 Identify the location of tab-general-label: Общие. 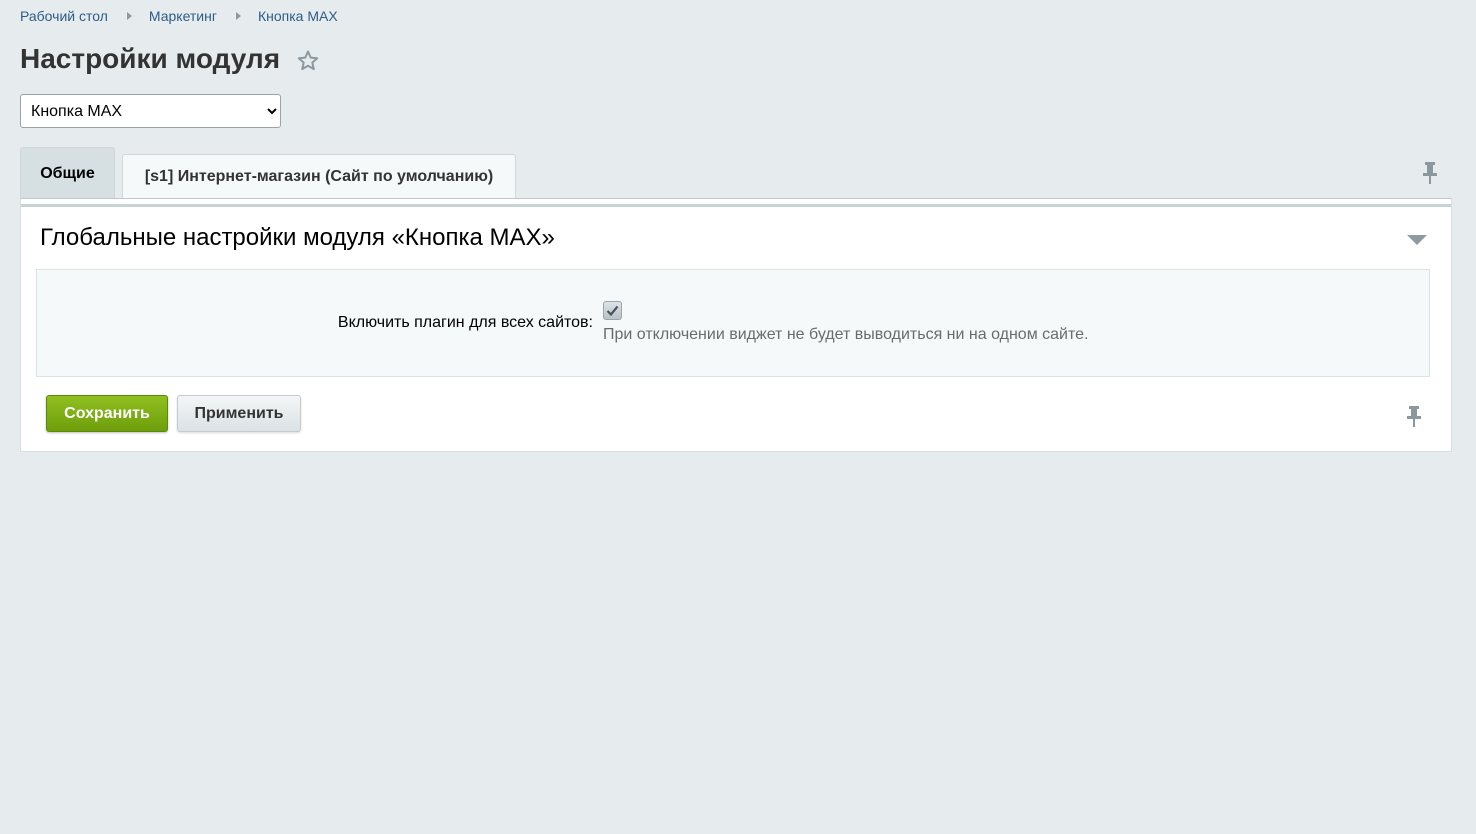
(67, 173).